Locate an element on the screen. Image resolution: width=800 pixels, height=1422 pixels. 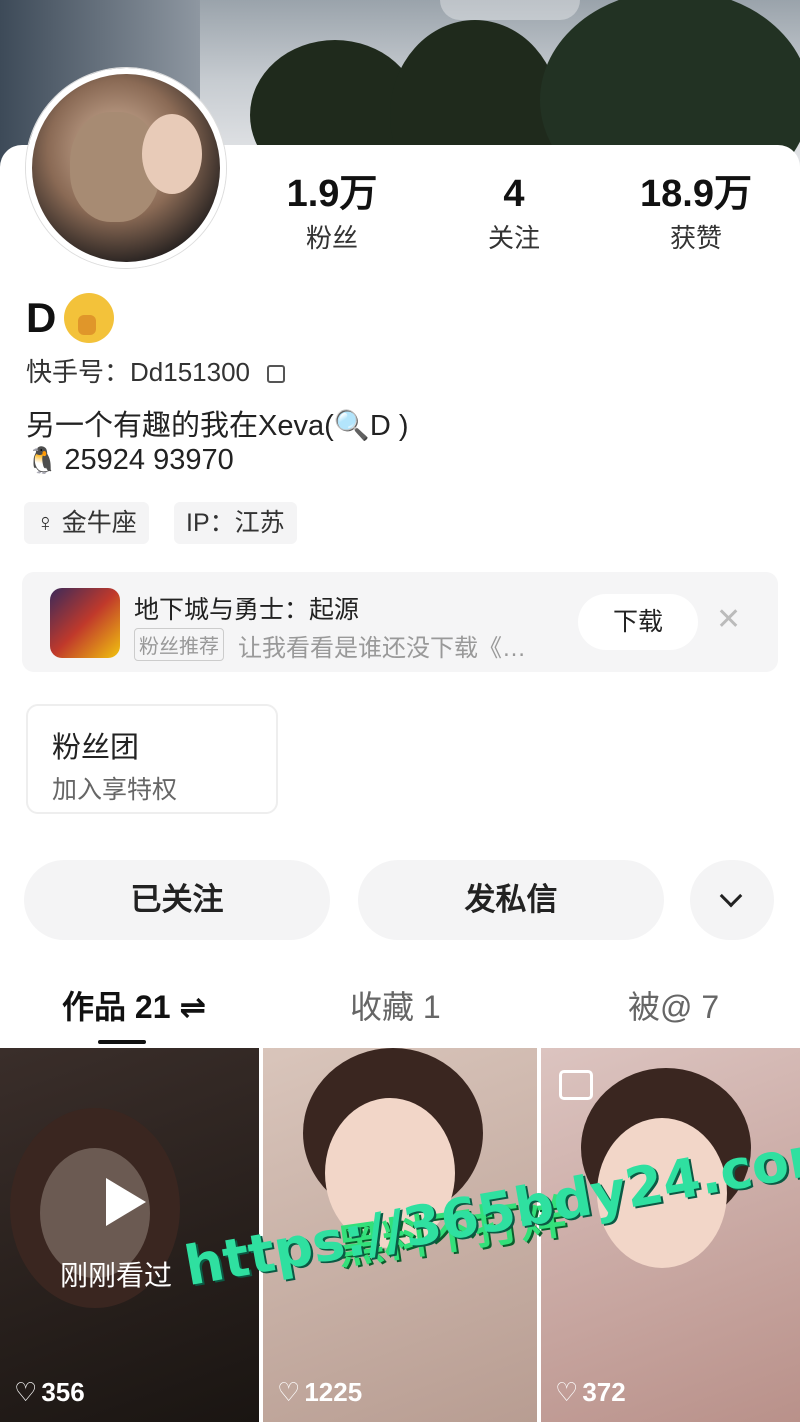
fan-group-card: 粉丝团 加入享特权 is located at coordinates (152, 759).